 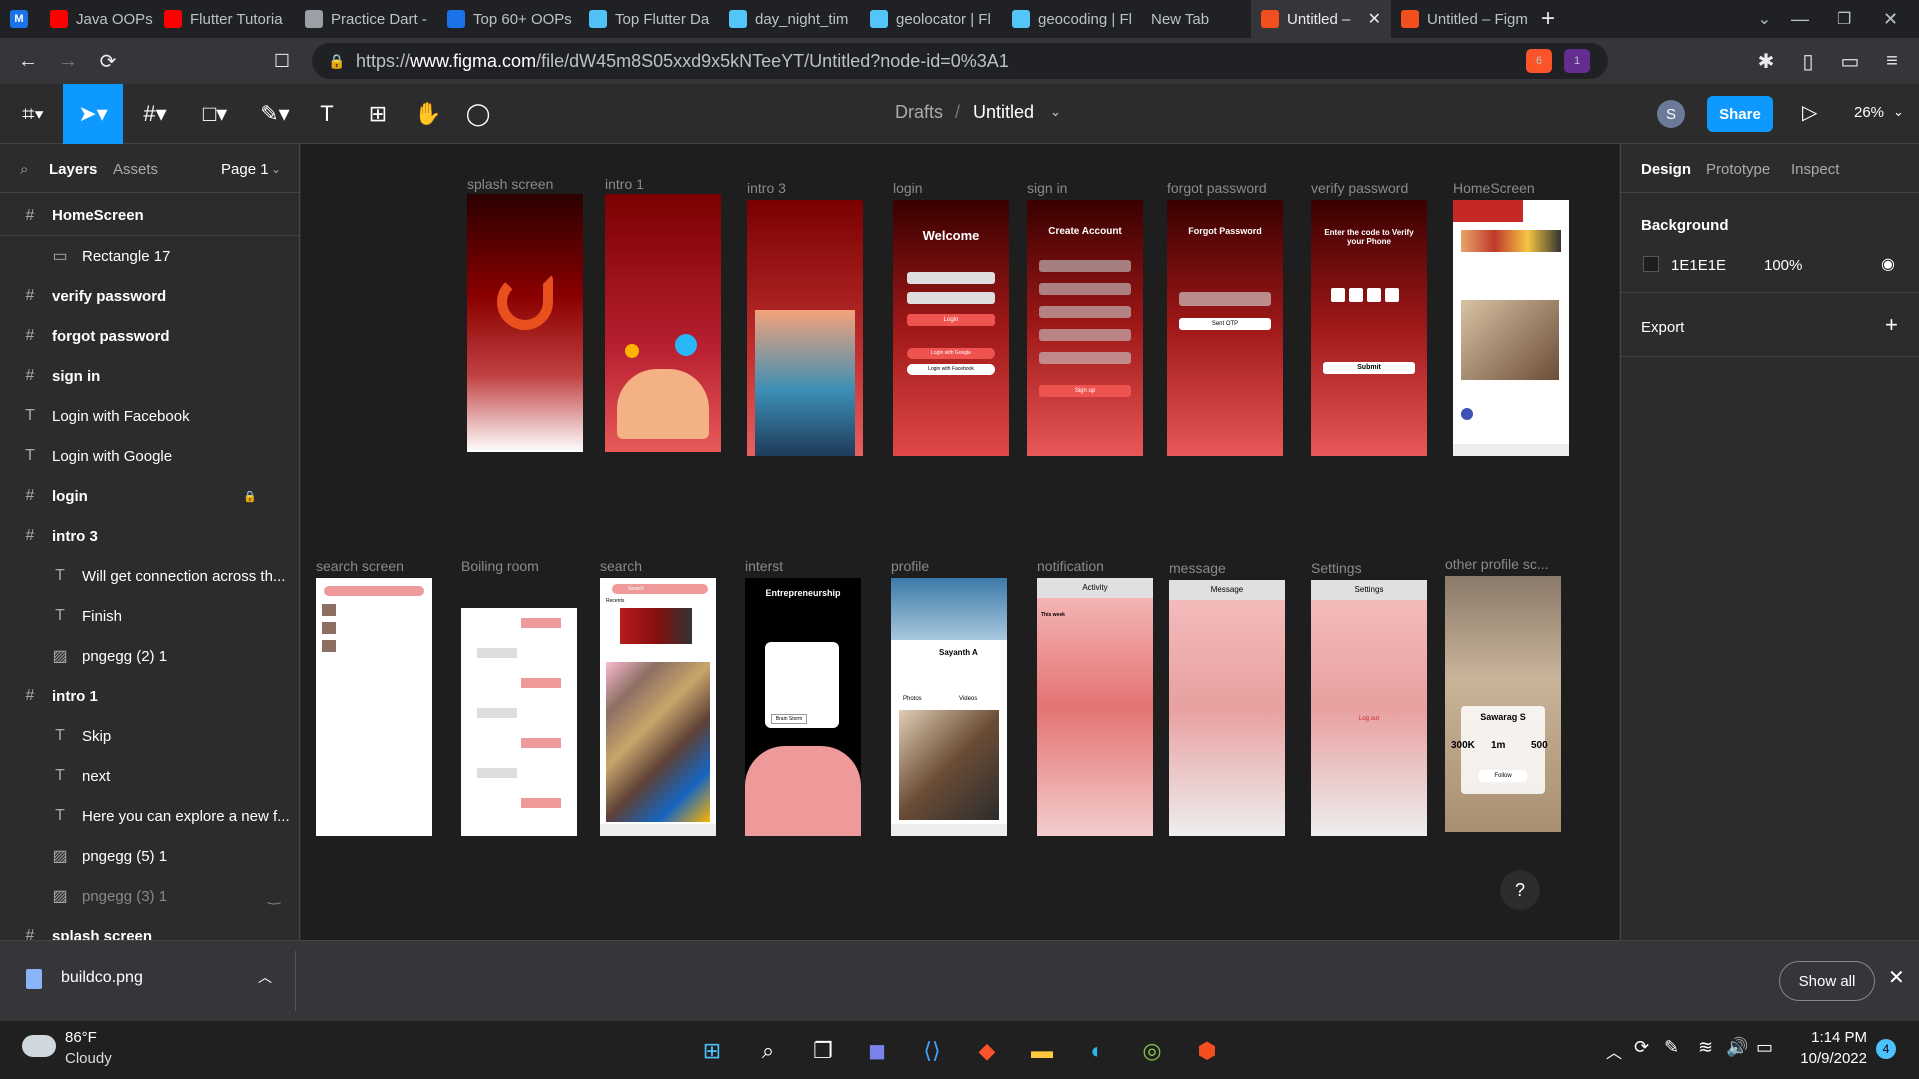 I want to click on clock-date: 10/9/2022, so click(x=1826, y=1058).